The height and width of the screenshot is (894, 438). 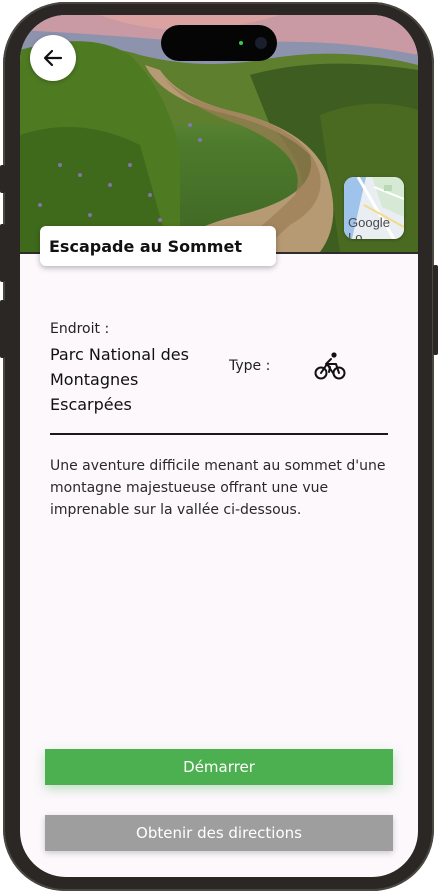 What do you see at coordinates (119, 379) in the screenshot?
I see `location-value: Parc National des Montagnes Escarpées` at bounding box center [119, 379].